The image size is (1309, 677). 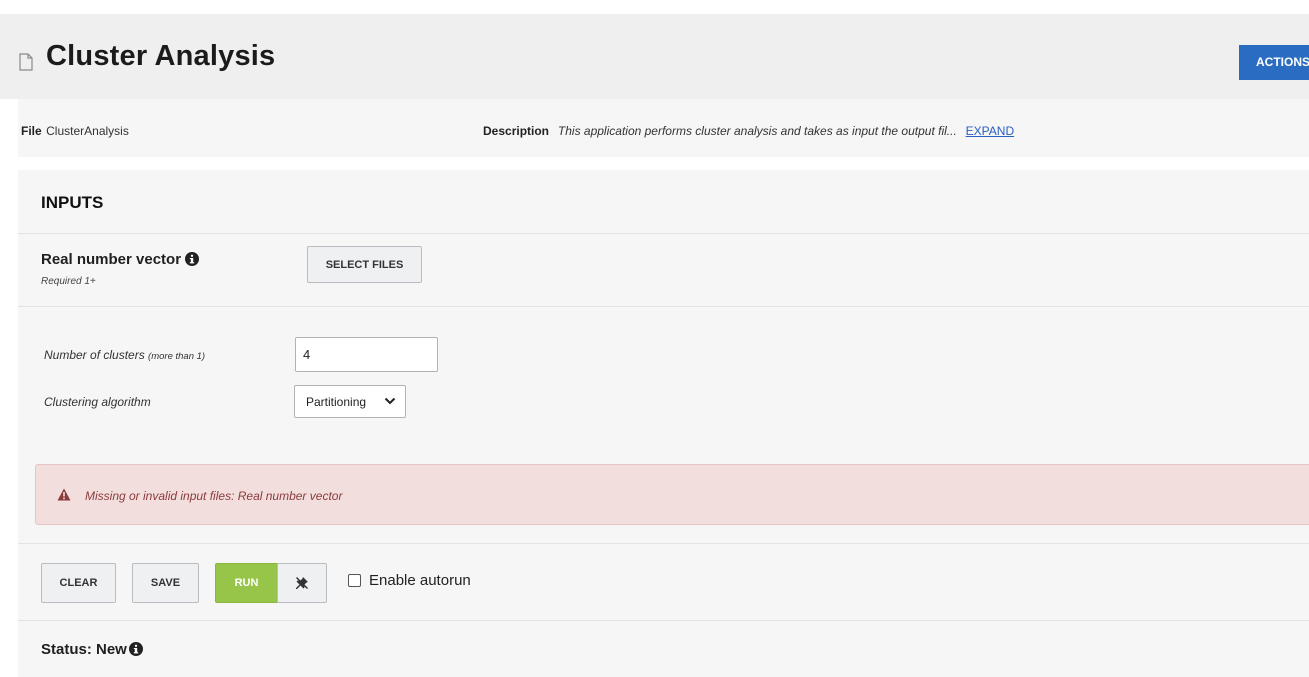 I want to click on autorun-label: Enable autorun, so click(x=420, y=580).